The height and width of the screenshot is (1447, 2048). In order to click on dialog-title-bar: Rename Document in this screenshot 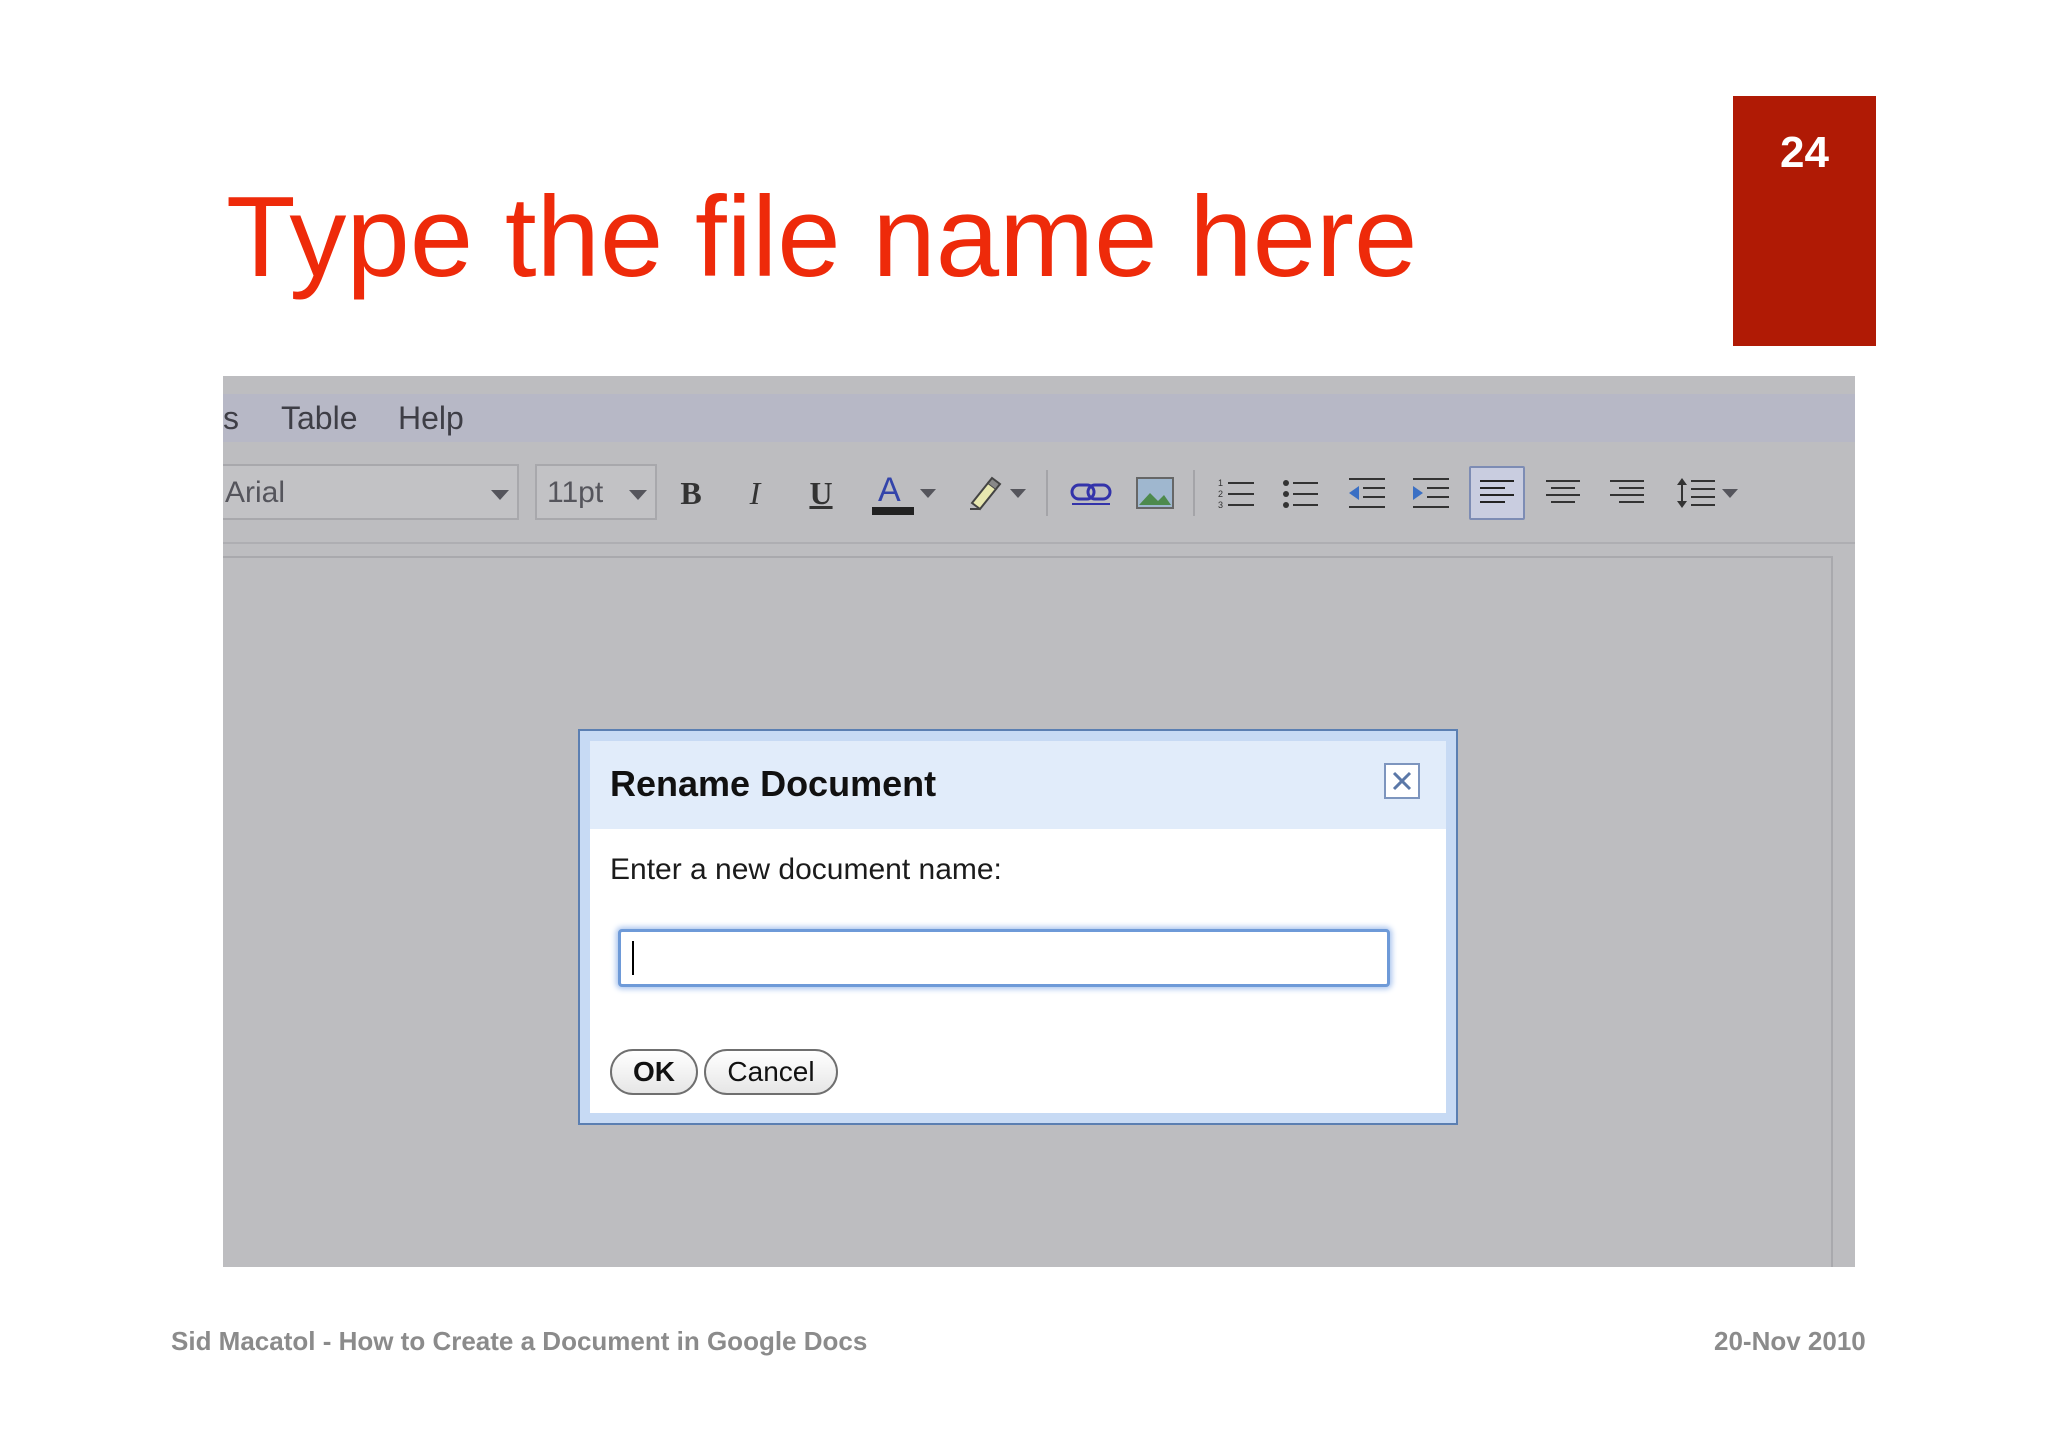, I will do `click(1018, 785)`.